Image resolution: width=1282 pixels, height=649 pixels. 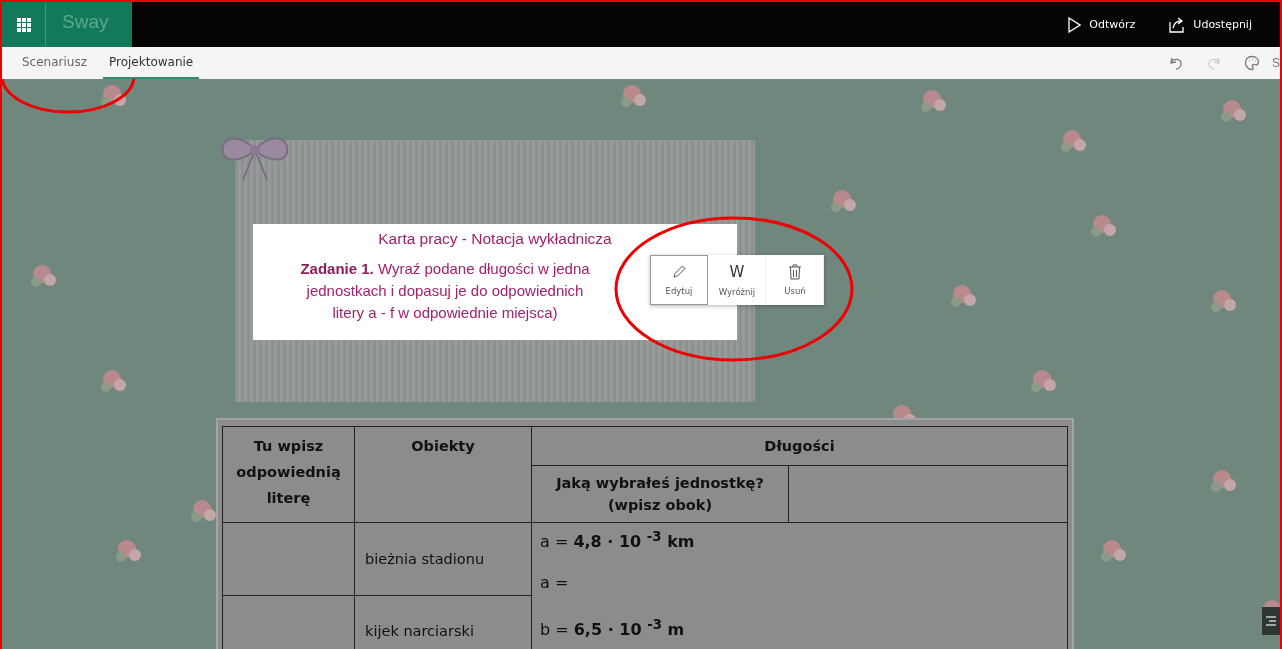 I want to click on table-header: Długości, so click(x=799, y=446).